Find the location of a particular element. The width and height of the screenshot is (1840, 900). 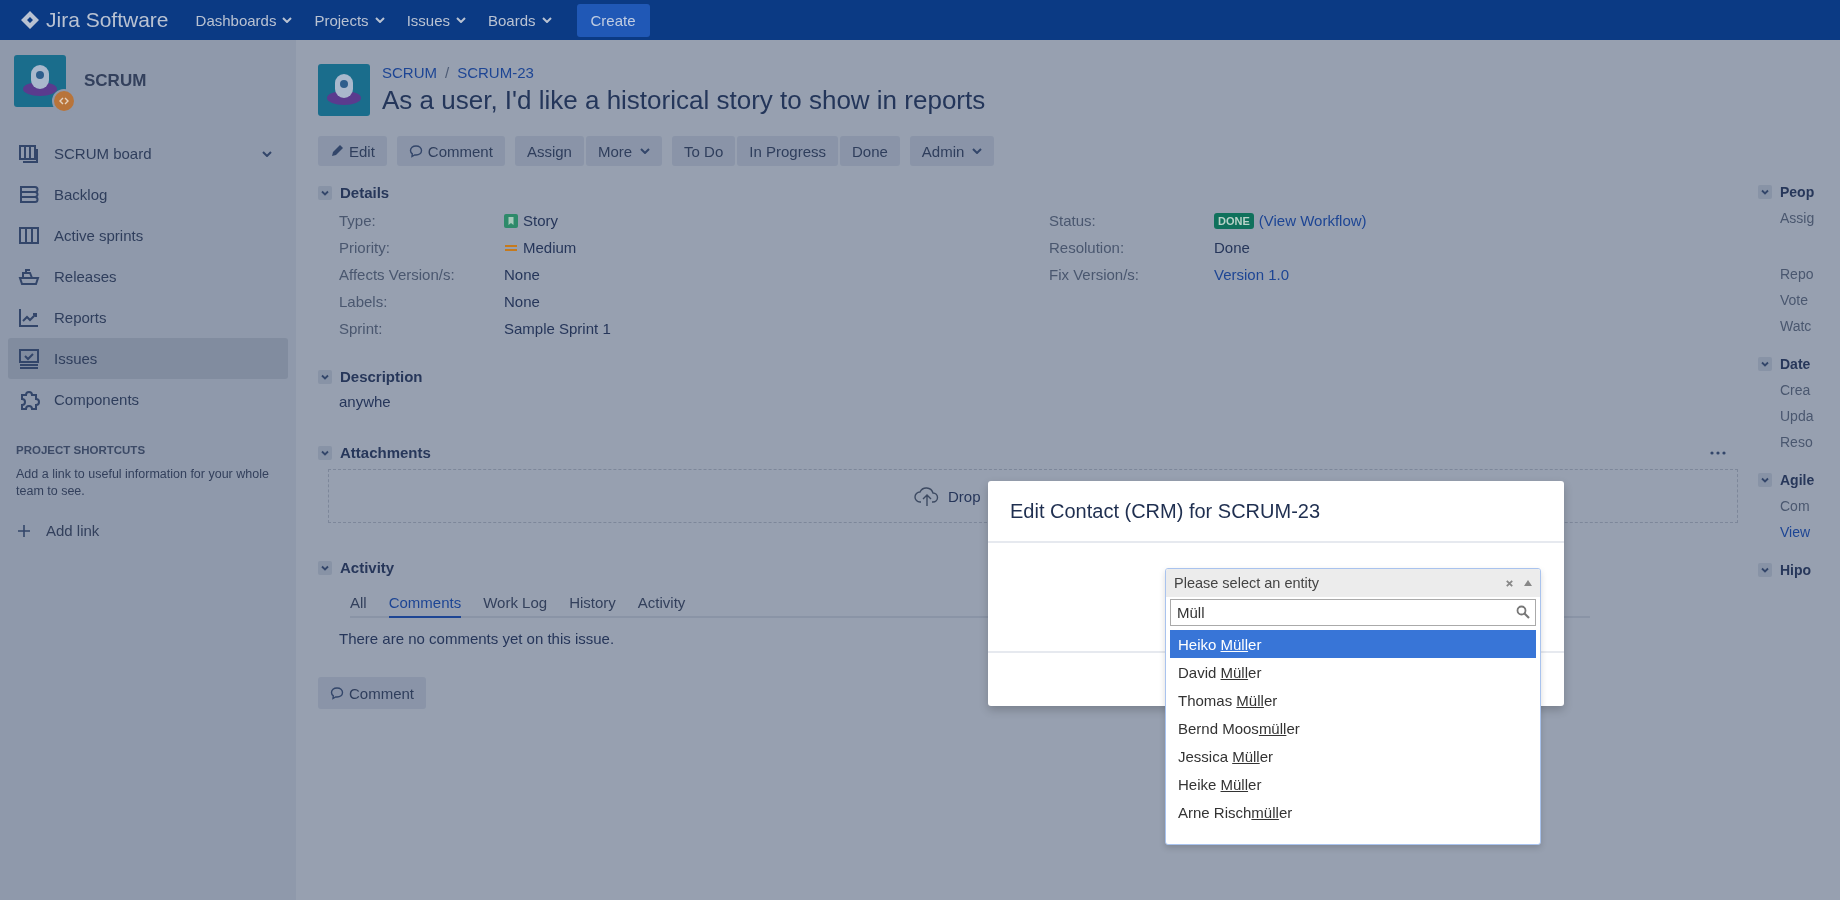

search-icon is located at coordinates (1523, 612).